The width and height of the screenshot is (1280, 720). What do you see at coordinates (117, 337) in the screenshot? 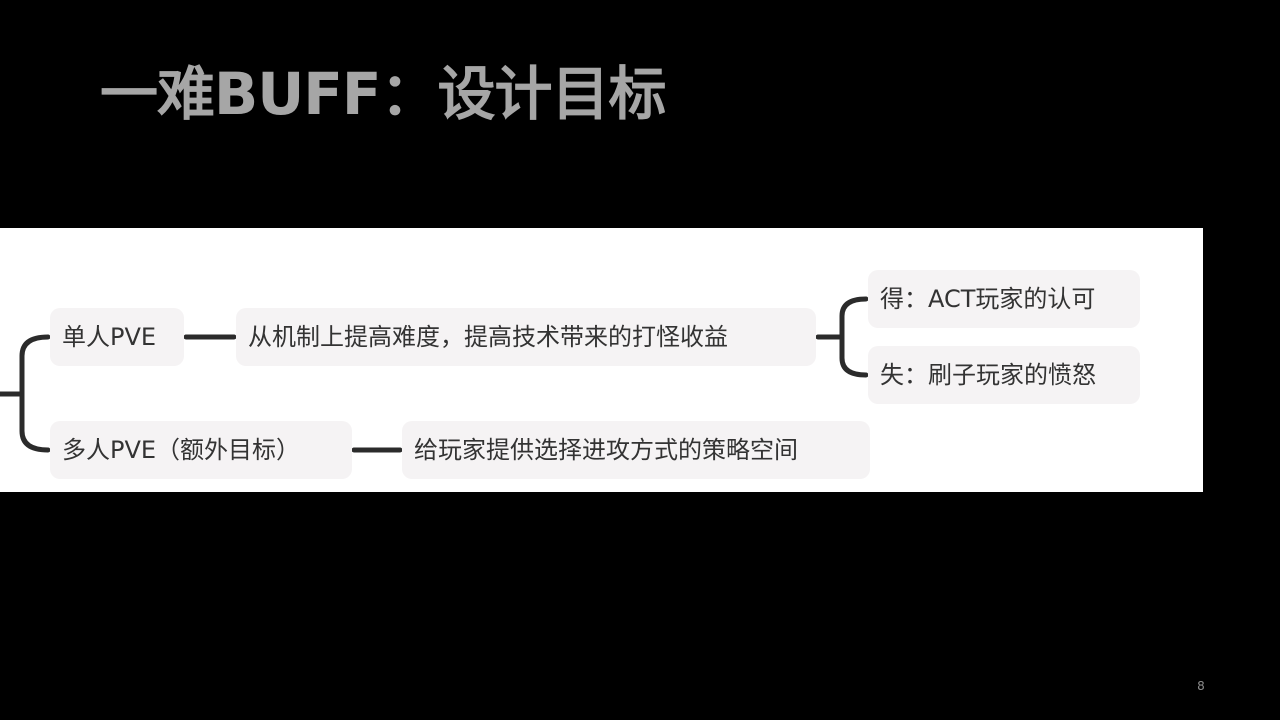
I see `branch-single-pve: 单人PVE` at bounding box center [117, 337].